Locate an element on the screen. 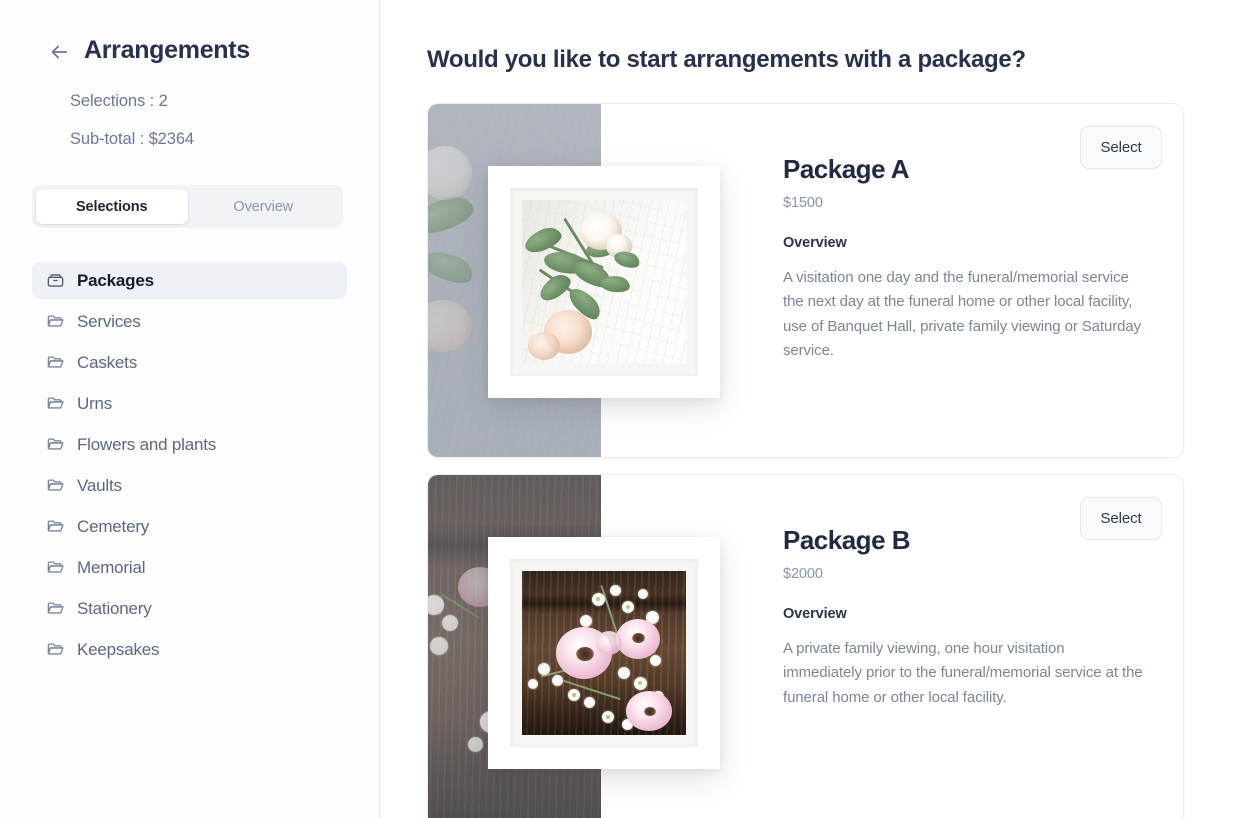 The image size is (1234, 818). archive-box-icon is located at coordinates (55, 280).